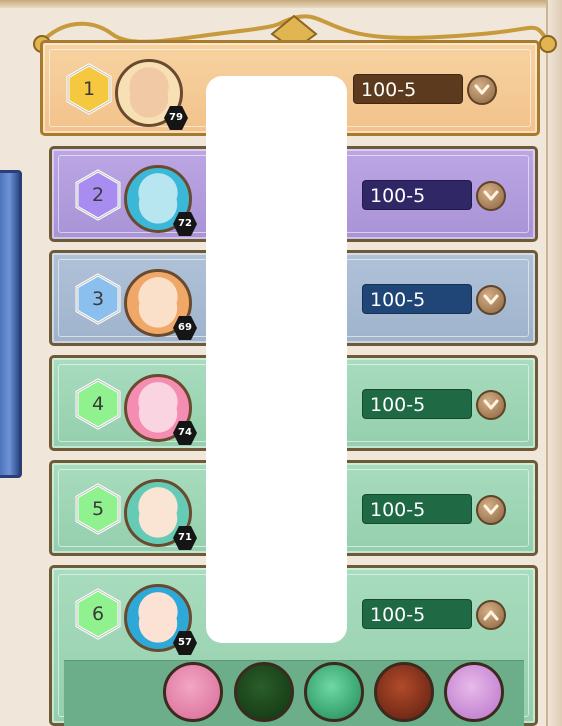 The width and height of the screenshot is (562, 726). I want to click on character-portrait: 79, so click(151, 94).